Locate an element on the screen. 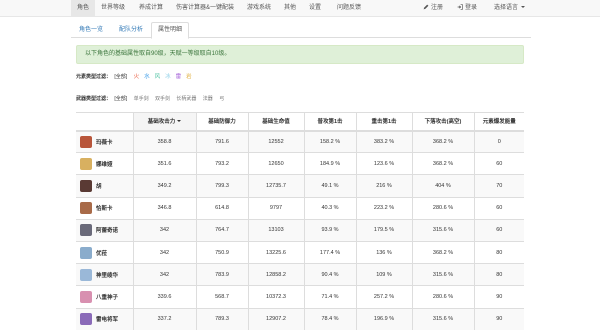 This screenshot has width=600, height=330. character-cell: 优菈 is located at coordinates (104, 252).